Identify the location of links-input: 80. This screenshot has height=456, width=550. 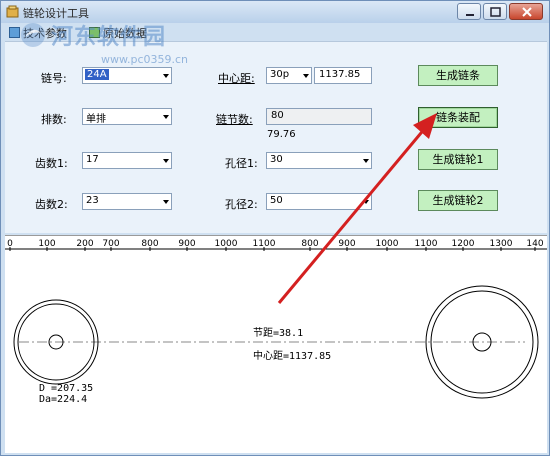
(319, 116).